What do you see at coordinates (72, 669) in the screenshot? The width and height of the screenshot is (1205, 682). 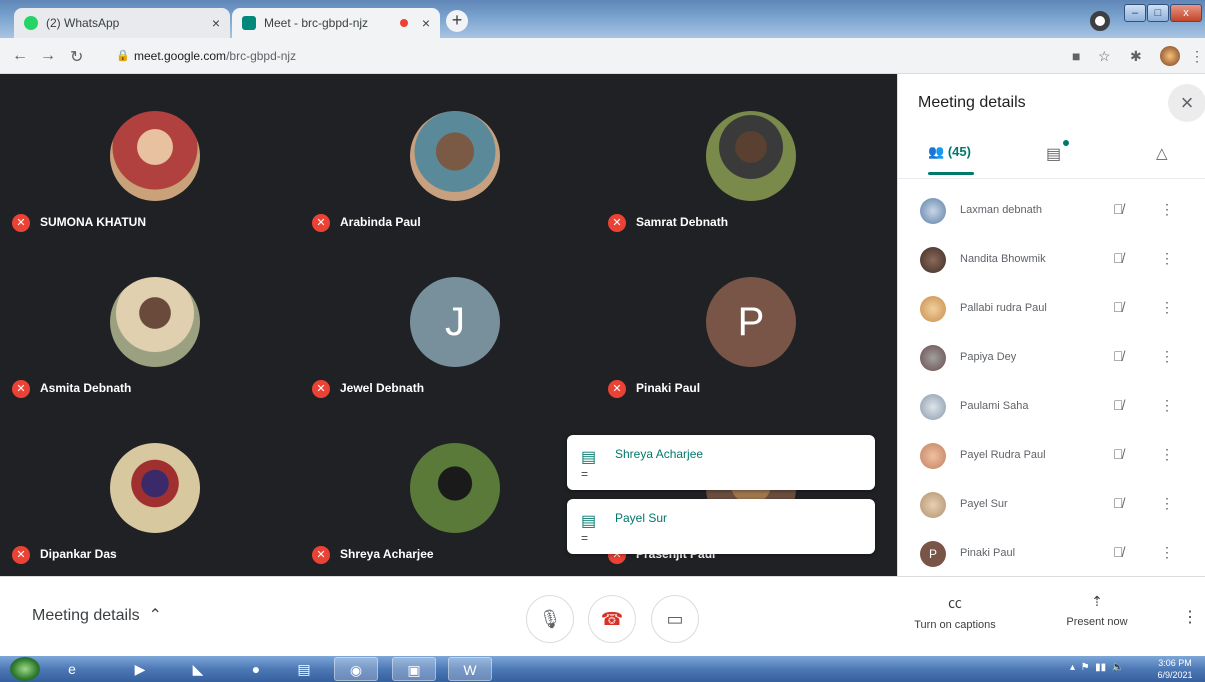 I see `ie-icon: e` at bounding box center [72, 669].